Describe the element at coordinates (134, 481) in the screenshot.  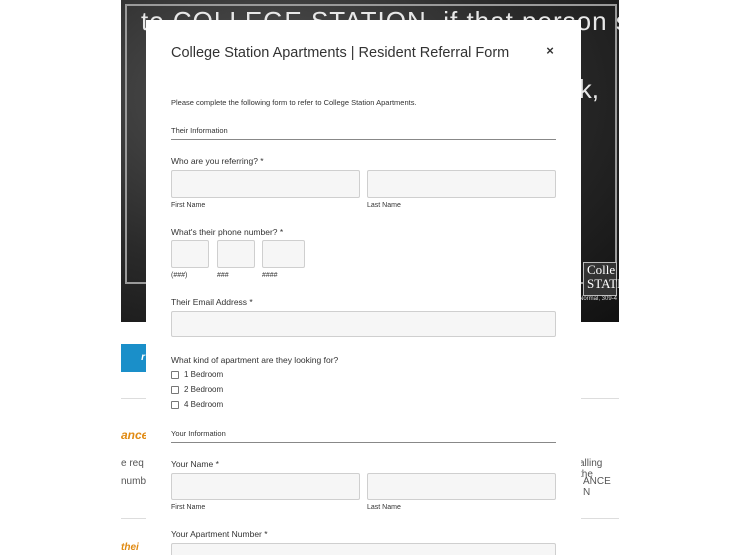
I see `body-text-fragment: numb` at that location.